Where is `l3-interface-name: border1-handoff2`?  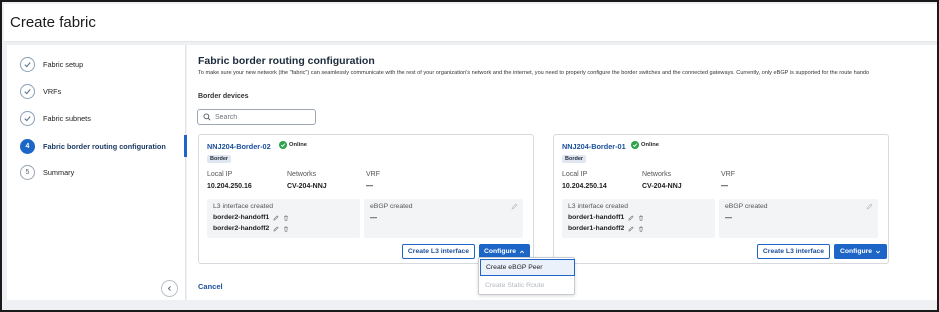
l3-interface-name: border1-handoff2 is located at coordinates (596, 228).